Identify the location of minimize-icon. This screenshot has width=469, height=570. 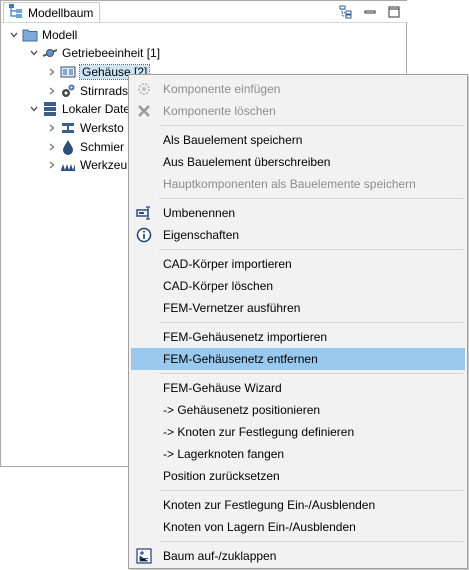
(370, 12).